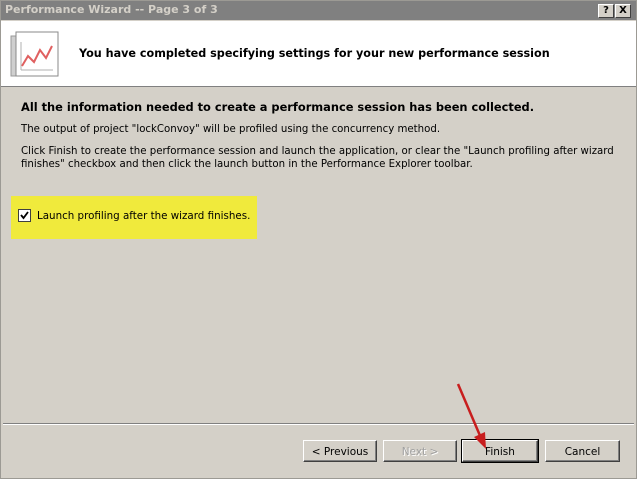 This screenshot has height=479, width=637. What do you see at coordinates (318, 10) in the screenshot?
I see `title-bar: Performance Wizard -- Page 3 of 3 ? X` at bounding box center [318, 10].